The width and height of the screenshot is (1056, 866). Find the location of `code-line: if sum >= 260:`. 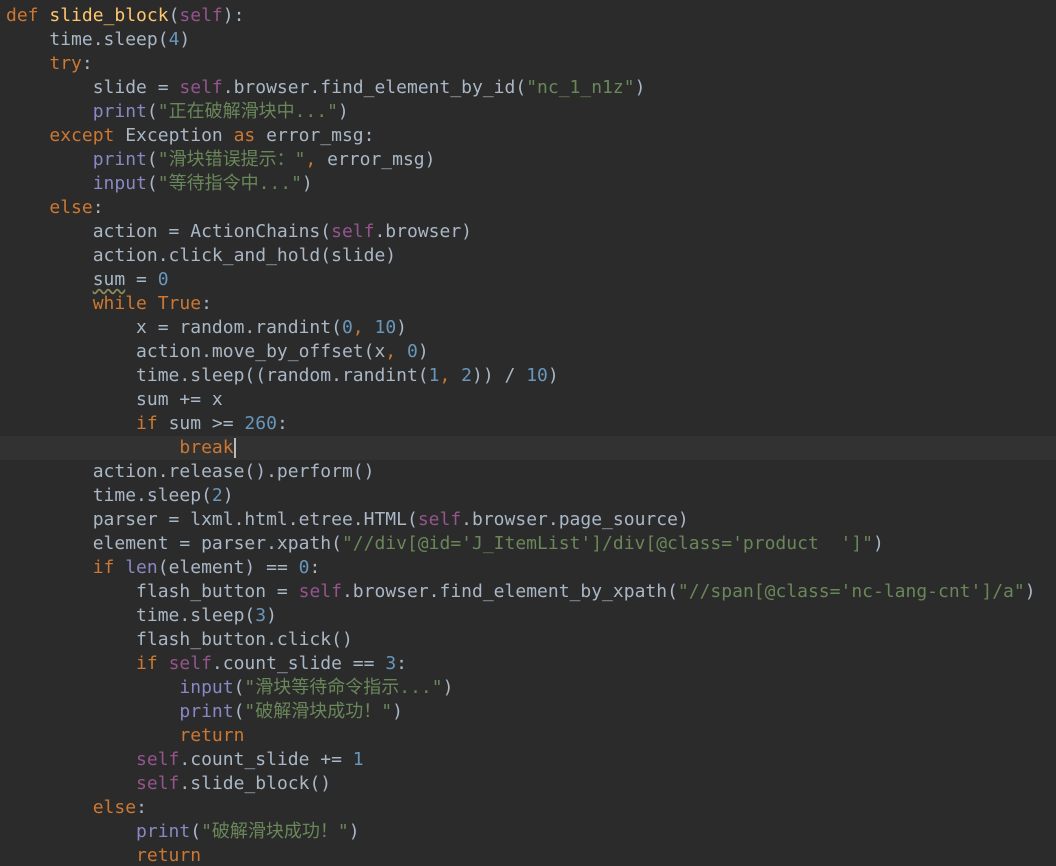

code-line: if sum >= 260: is located at coordinates (528, 424).